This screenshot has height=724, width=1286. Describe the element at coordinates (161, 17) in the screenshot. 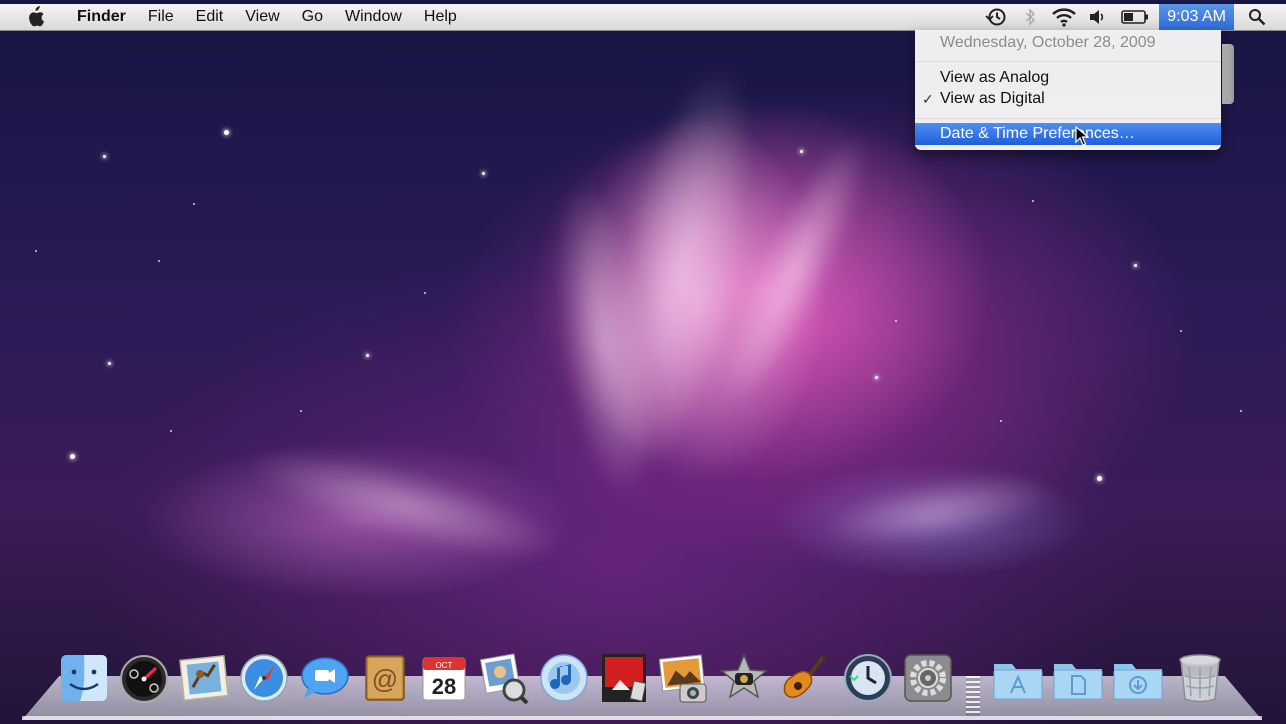

I see `menu-file: File` at that location.